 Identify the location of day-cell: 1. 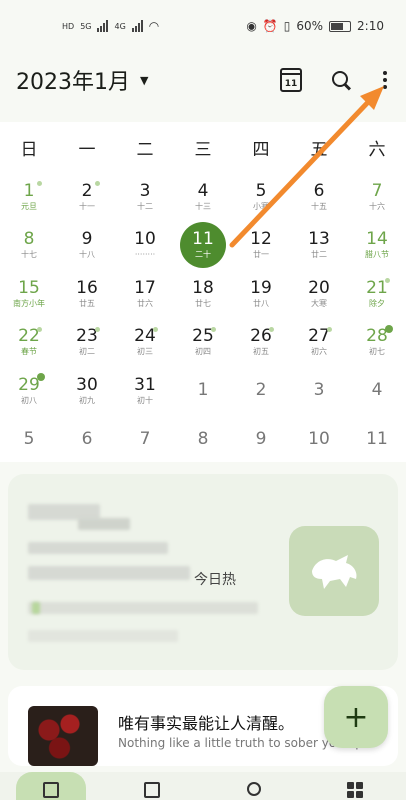
(203, 390).